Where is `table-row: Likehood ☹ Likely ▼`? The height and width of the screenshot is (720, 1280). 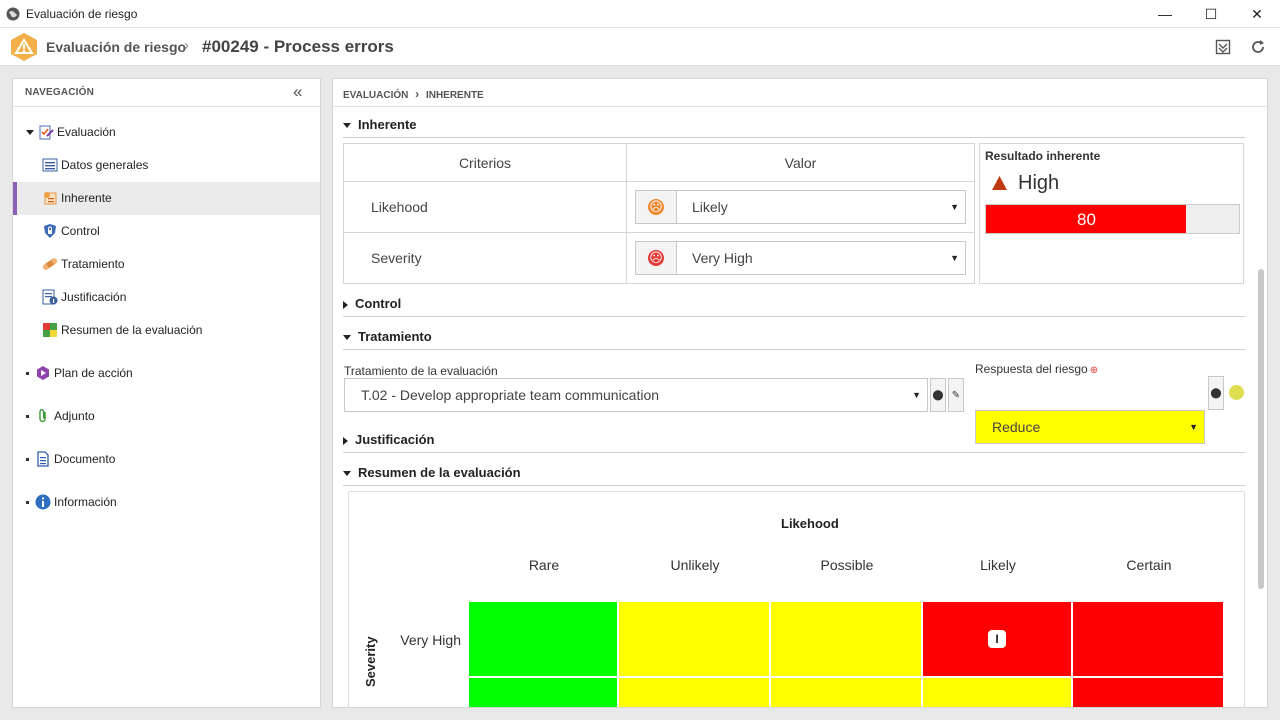 table-row: Likehood ☹ Likely ▼ is located at coordinates (659, 207).